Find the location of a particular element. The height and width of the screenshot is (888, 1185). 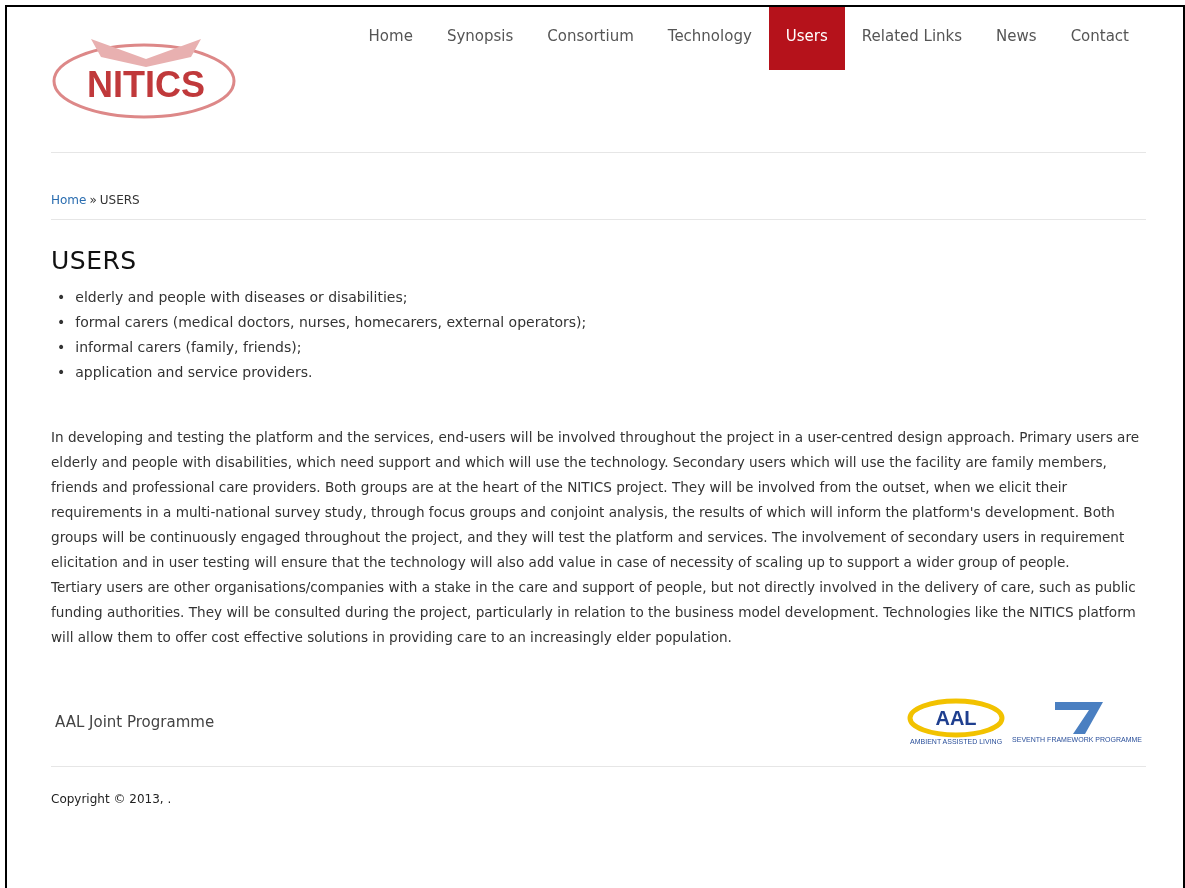

list-item: elderly and people with diseases or disabilities; is located at coordinates (241, 297).